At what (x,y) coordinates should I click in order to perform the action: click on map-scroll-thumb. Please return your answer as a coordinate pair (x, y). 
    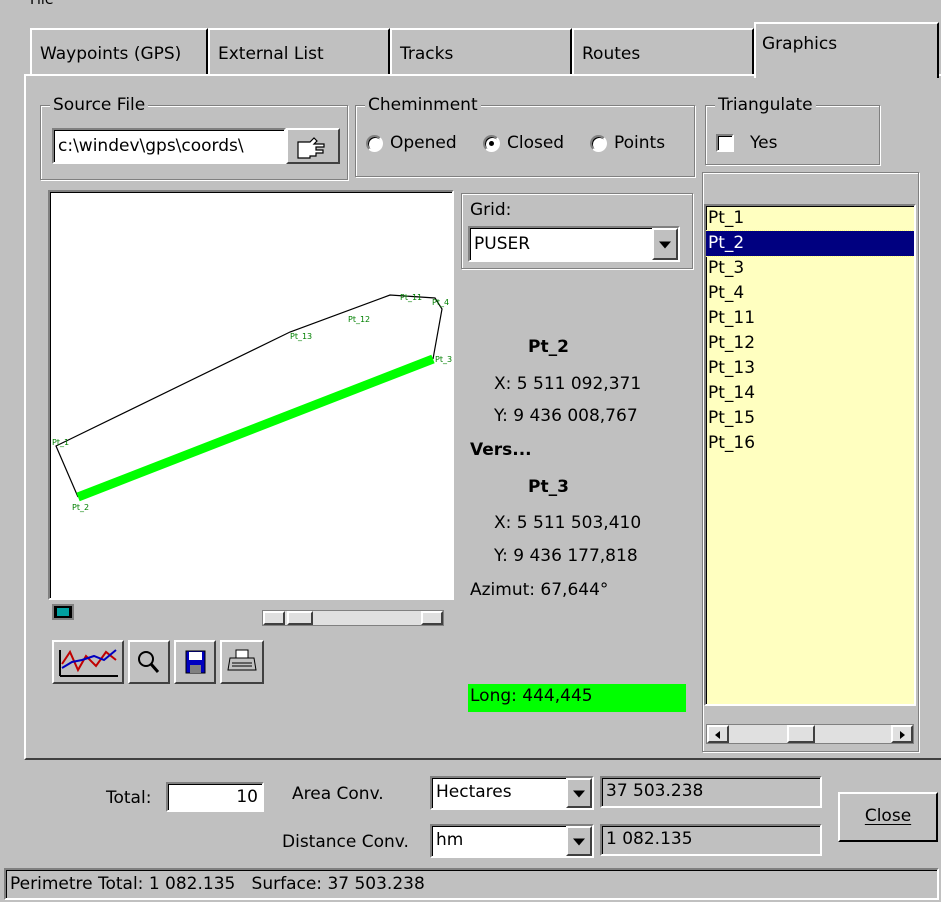
    Looking at the image, I should click on (300, 618).